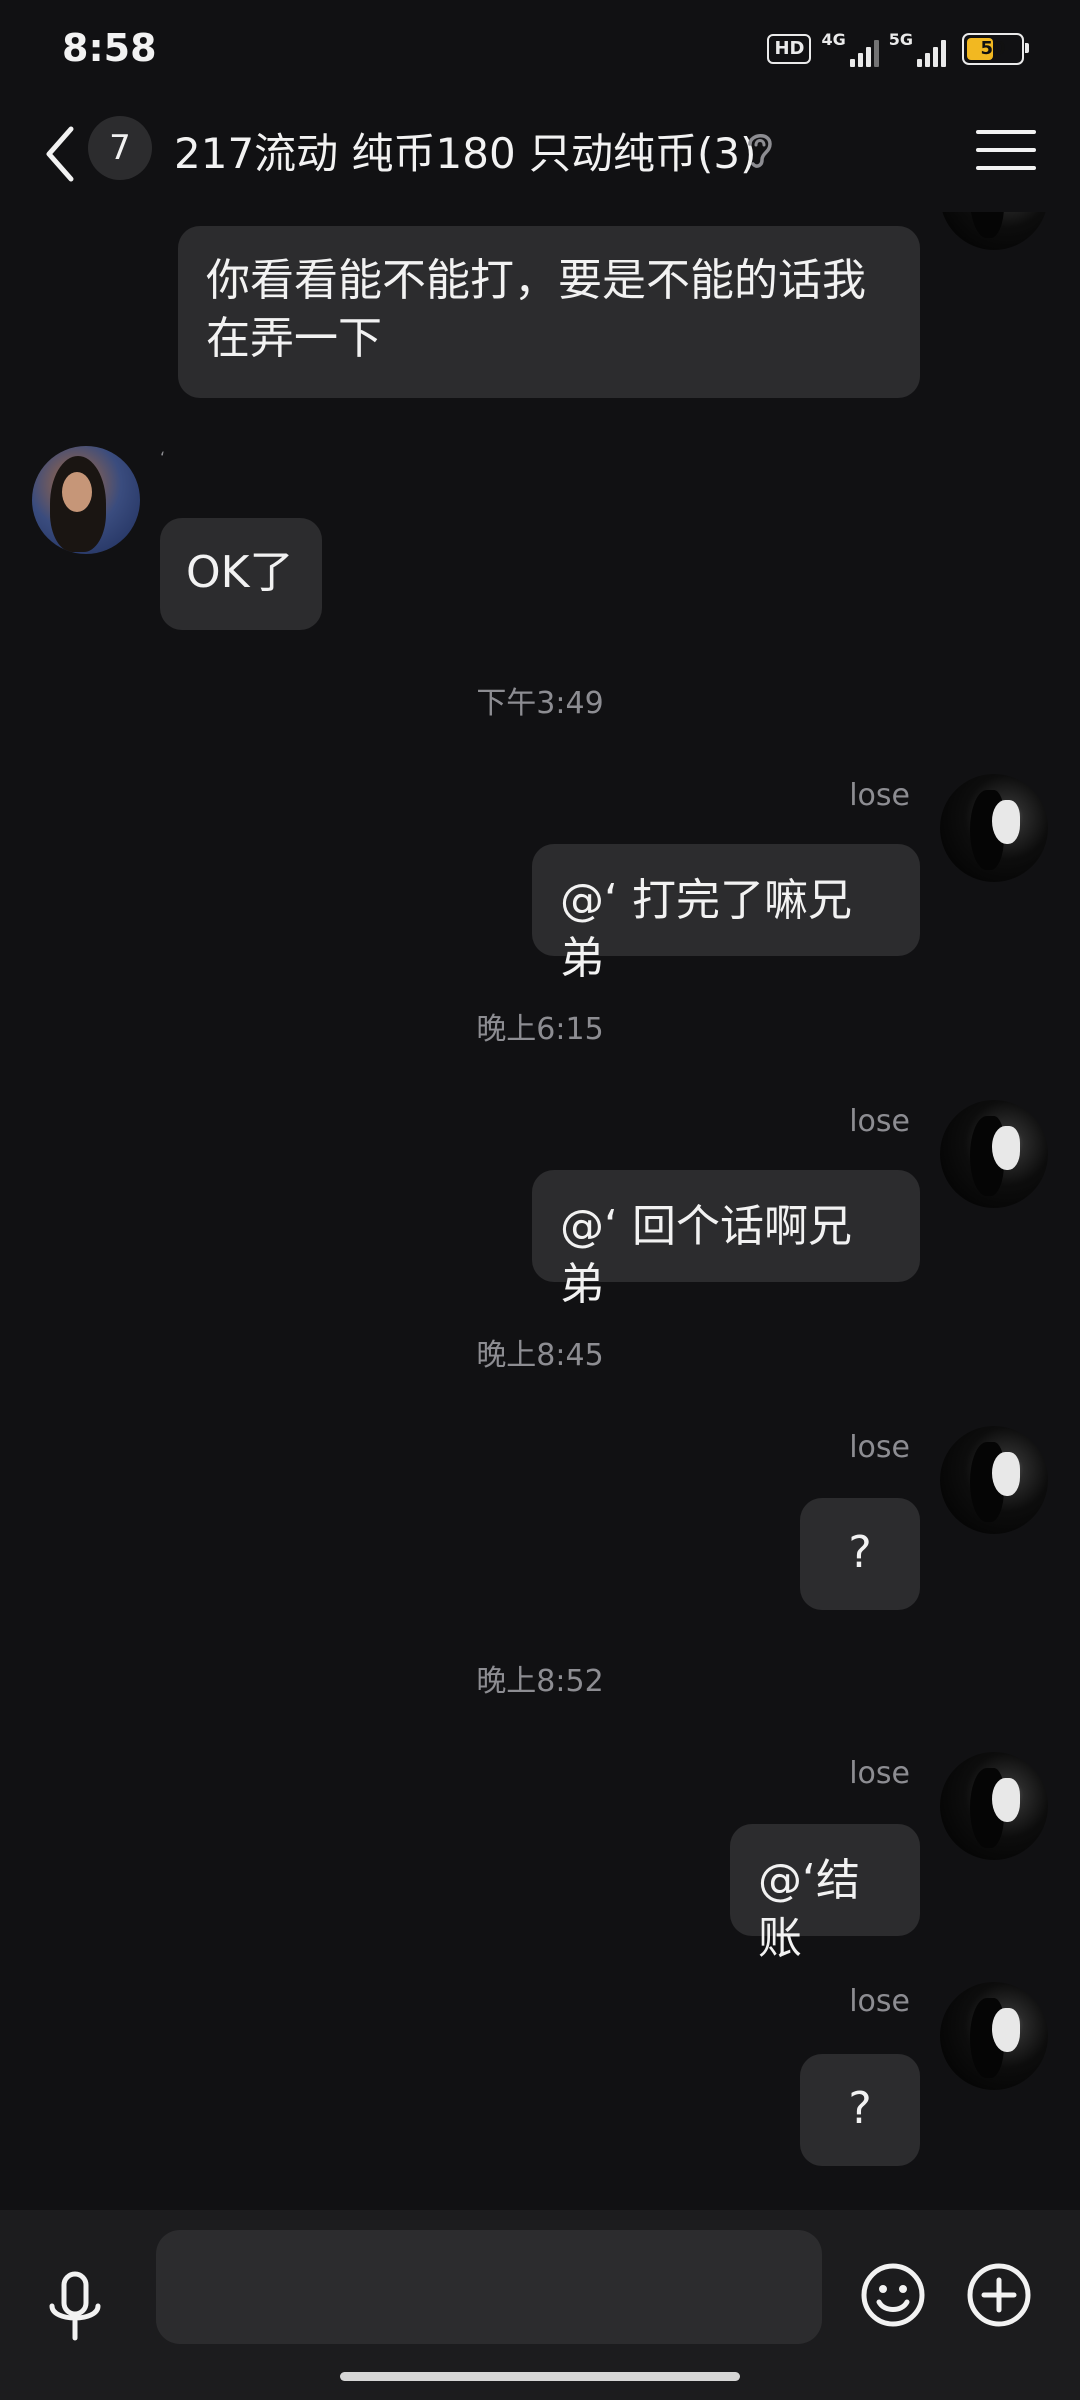  Describe the element at coordinates (1006, 132) in the screenshot. I see `menu-icon` at that location.